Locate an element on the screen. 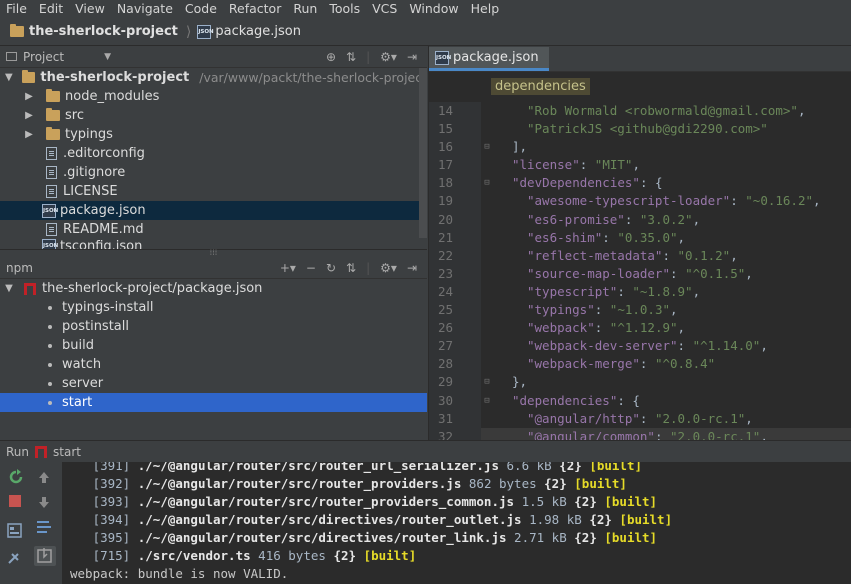 Image resolution: width=851 pixels, height=584 pixels. project-panel-title: Project is located at coordinates (43, 57).